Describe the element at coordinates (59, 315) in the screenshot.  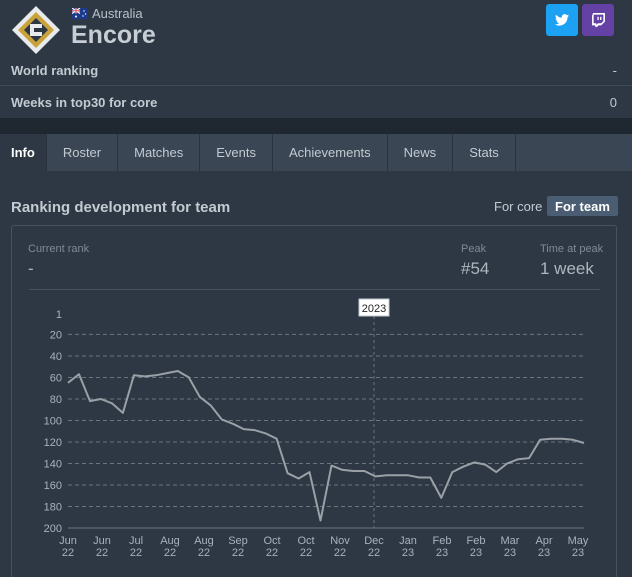
I see `y-tick-label: 1` at that location.